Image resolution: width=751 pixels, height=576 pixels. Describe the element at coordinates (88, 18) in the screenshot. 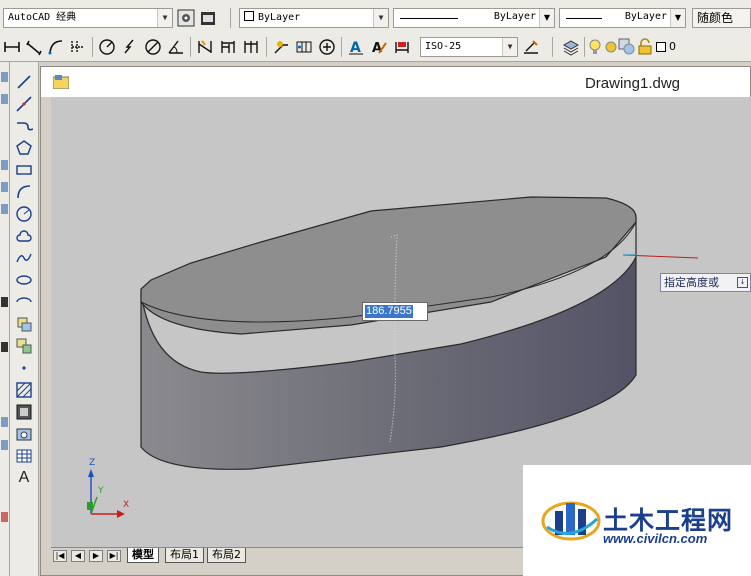

I see `workspace-dropdown: AutoCAD 经典 ▼` at that location.